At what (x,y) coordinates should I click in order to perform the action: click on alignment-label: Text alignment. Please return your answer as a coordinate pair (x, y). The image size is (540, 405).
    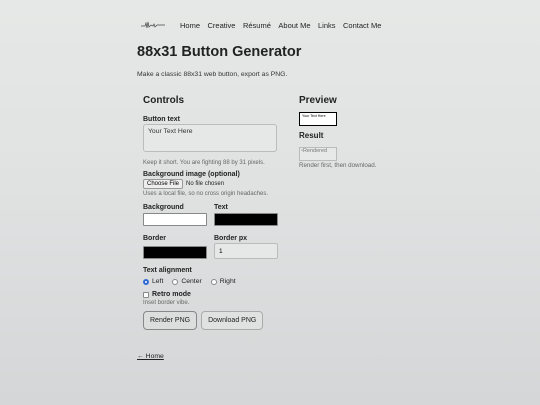
    Looking at the image, I should click on (167, 270).